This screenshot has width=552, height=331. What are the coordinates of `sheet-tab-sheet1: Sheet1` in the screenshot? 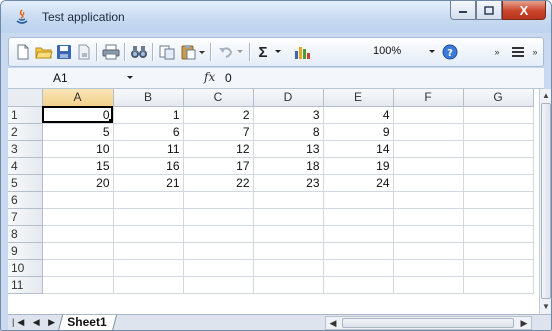 It's located at (87, 322).